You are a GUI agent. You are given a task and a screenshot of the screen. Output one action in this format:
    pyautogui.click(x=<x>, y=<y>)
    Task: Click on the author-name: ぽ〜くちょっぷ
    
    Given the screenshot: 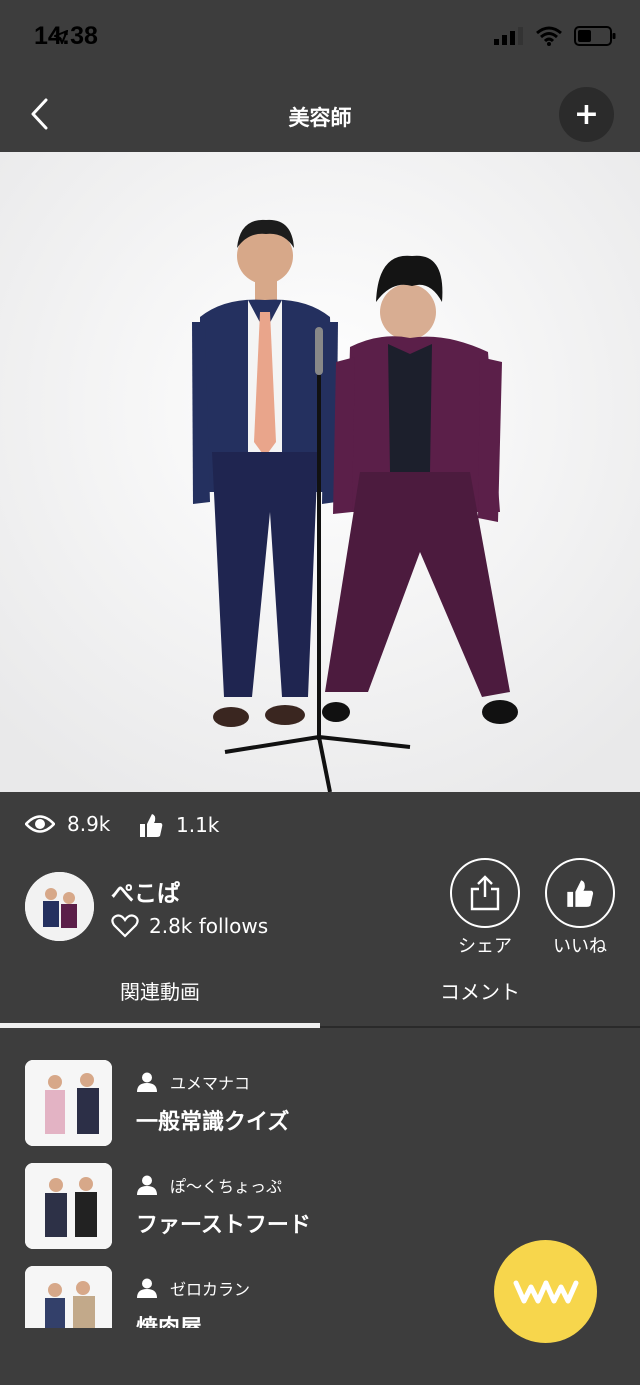 What is the action you would take?
    pyautogui.click(x=226, y=1186)
    